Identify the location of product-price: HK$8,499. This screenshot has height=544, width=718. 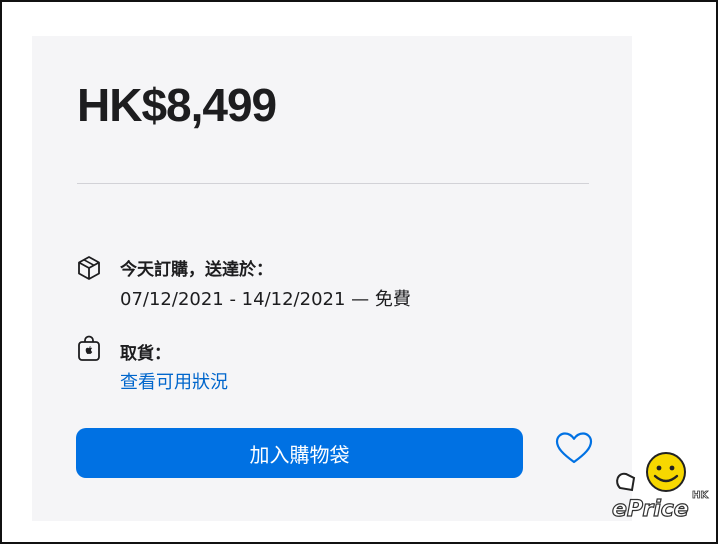
(177, 105).